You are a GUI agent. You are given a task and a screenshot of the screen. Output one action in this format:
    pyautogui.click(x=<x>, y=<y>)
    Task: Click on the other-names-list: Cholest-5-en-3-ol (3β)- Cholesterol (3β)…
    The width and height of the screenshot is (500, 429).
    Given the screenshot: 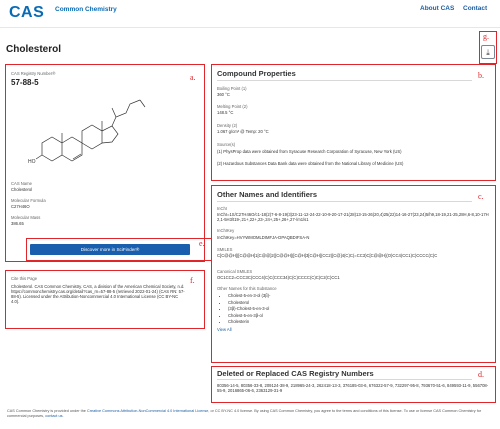 What is the action you would take?
    pyautogui.click(x=245, y=309)
    